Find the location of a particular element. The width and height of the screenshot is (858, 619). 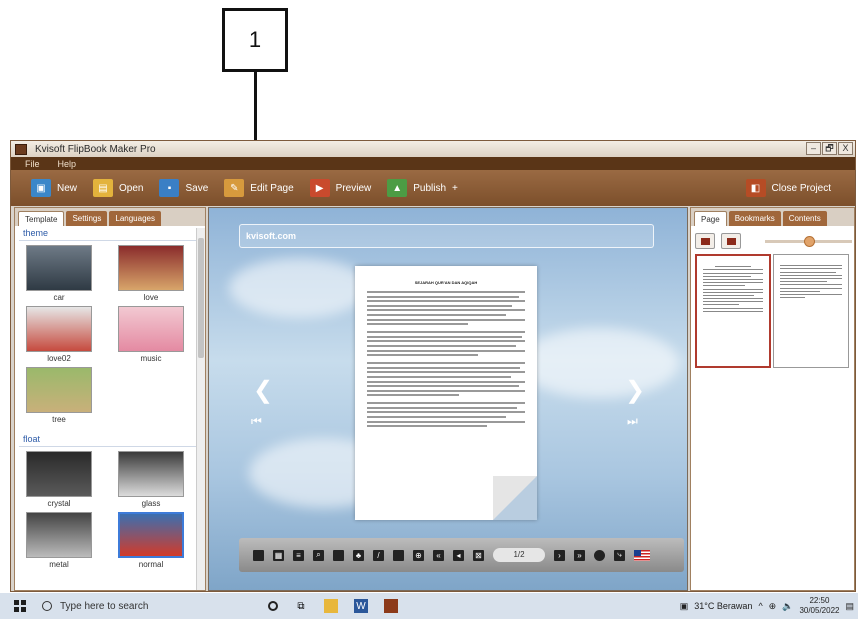

chevron-up-icon: ^ is located at coordinates (760, 606).